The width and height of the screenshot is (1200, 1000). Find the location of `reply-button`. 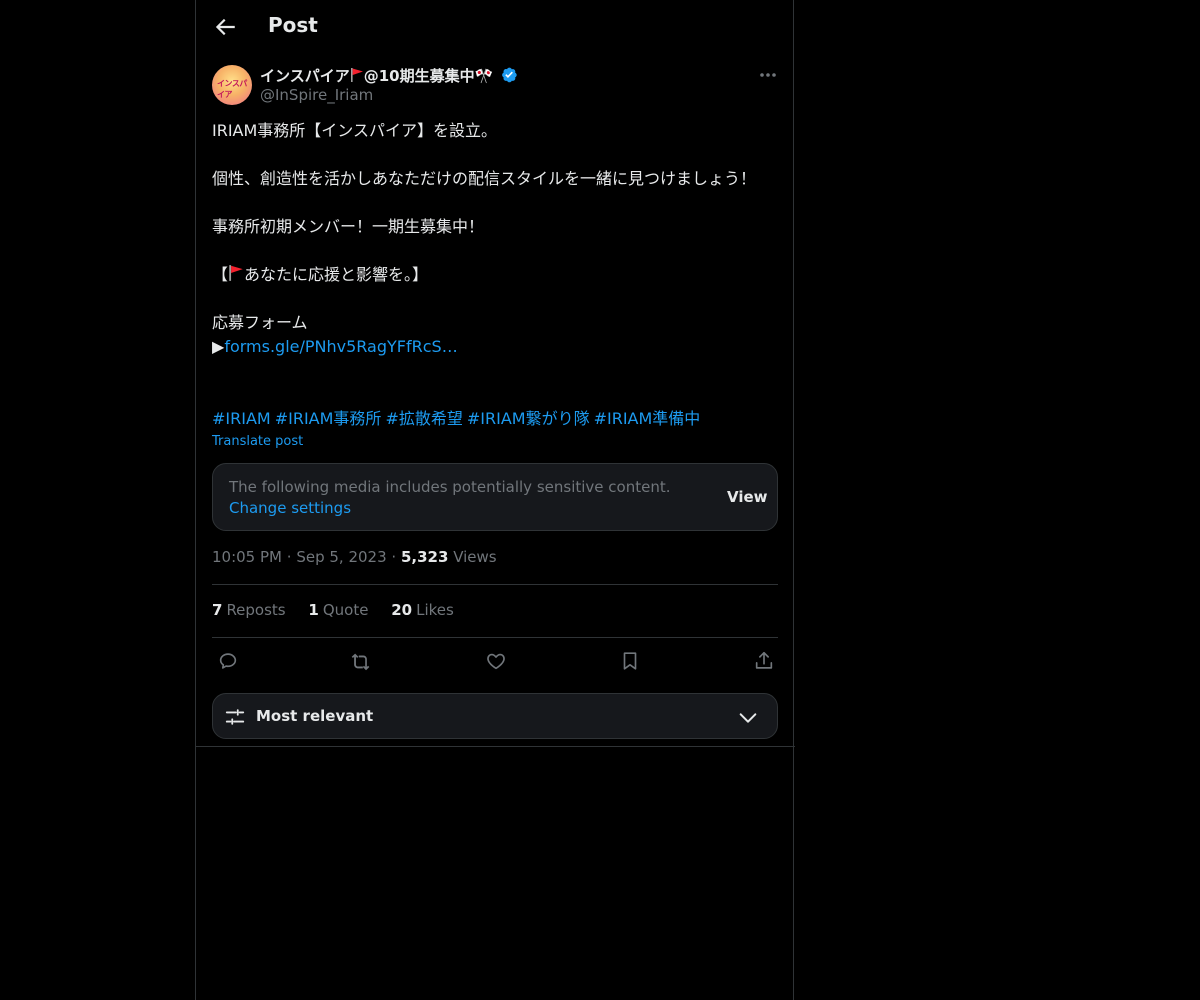

reply-button is located at coordinates (228, 661).